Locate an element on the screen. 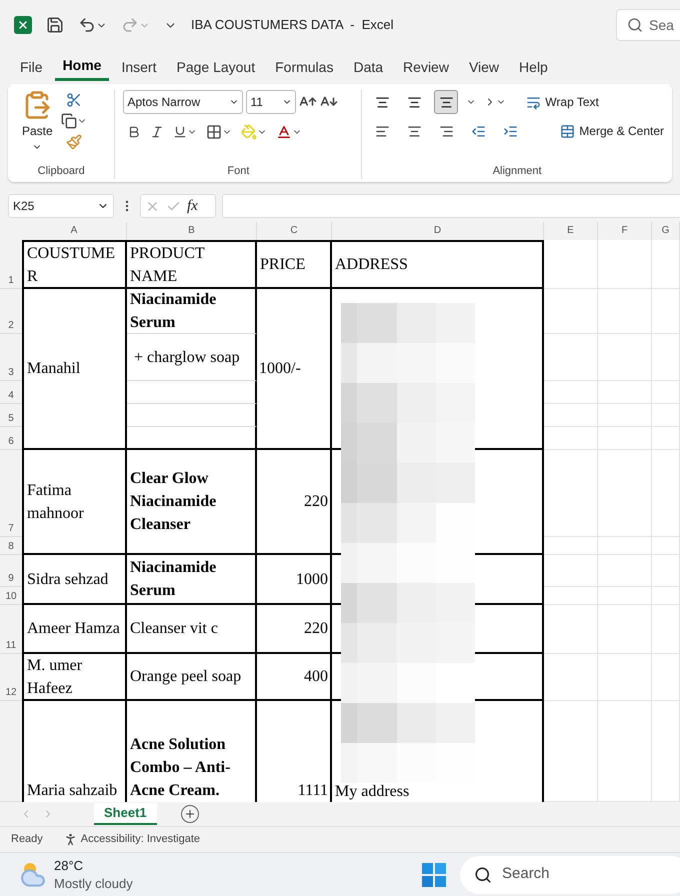  customer-cell: Fatima mahnoor is located at coordinates (74, 502).